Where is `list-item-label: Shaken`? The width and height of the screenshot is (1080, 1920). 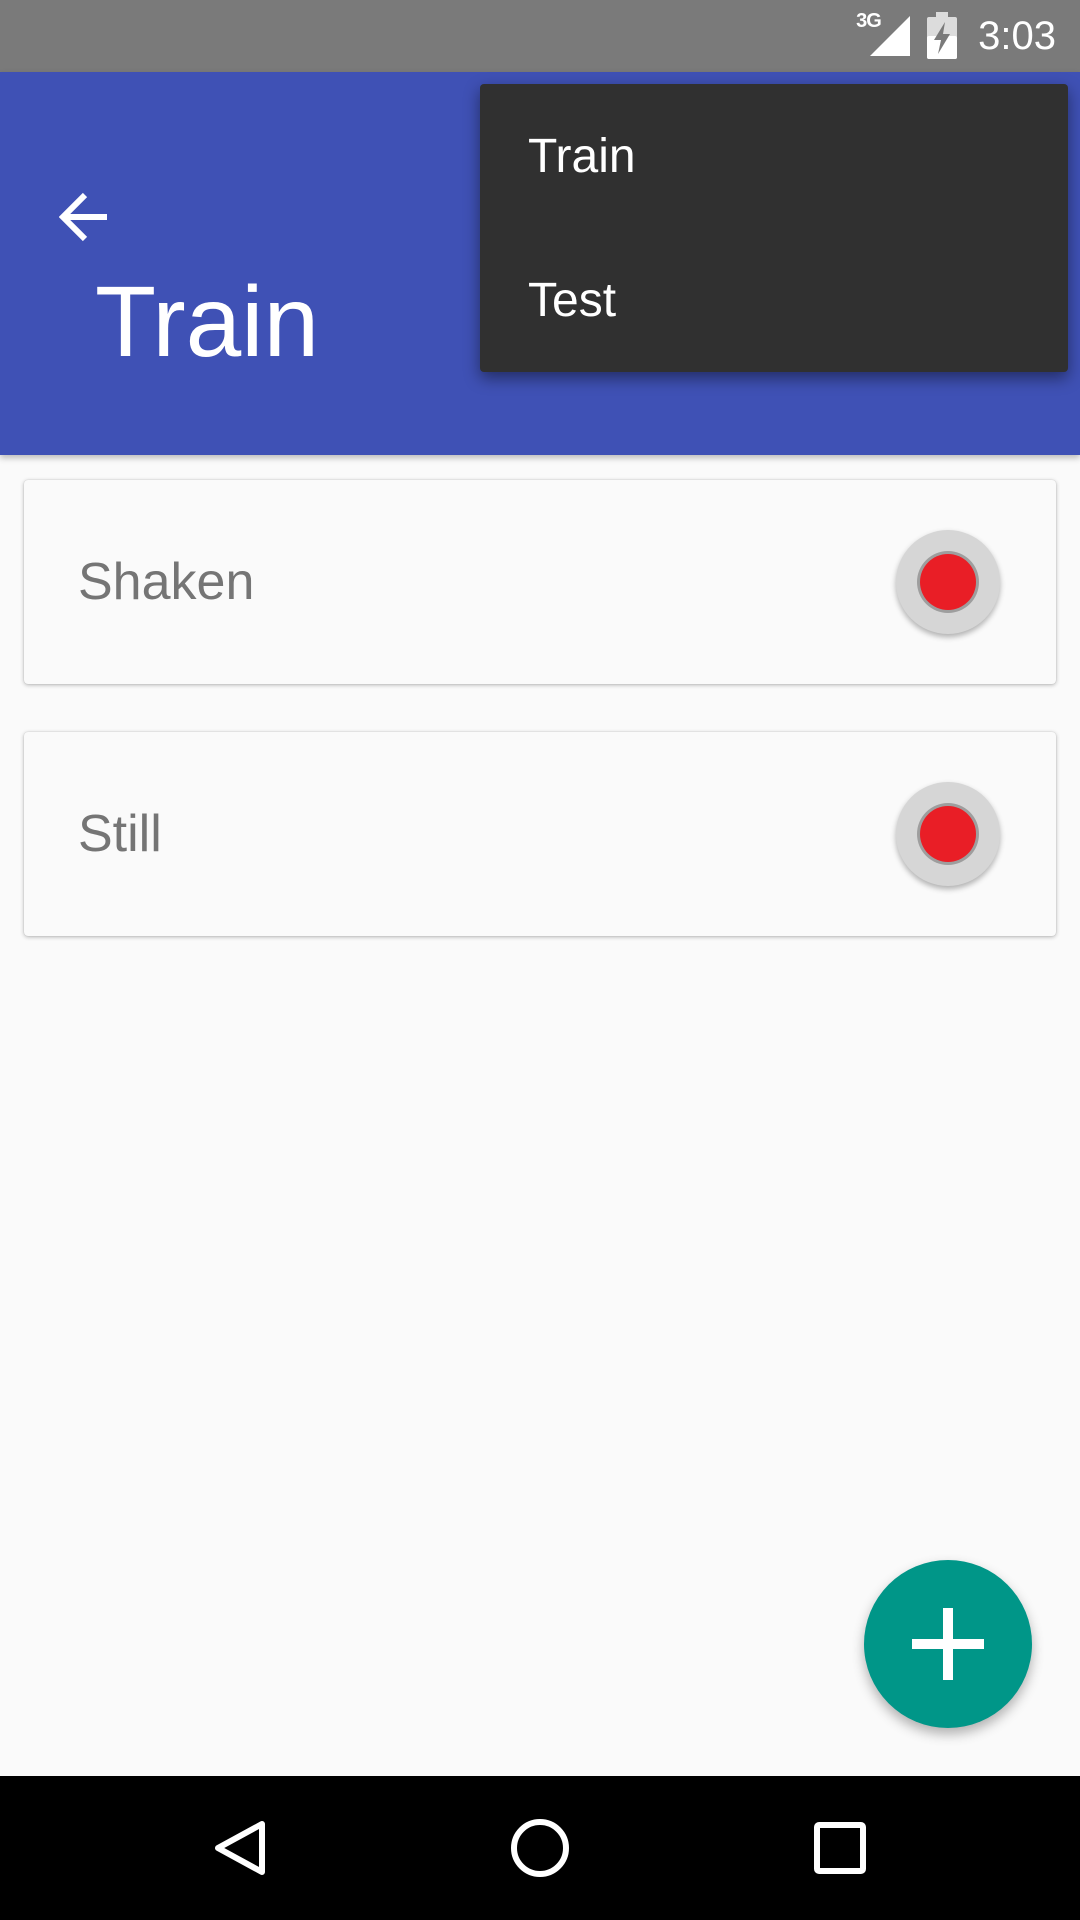 list-item-label: Shaken is located at coordinates (166, 582).